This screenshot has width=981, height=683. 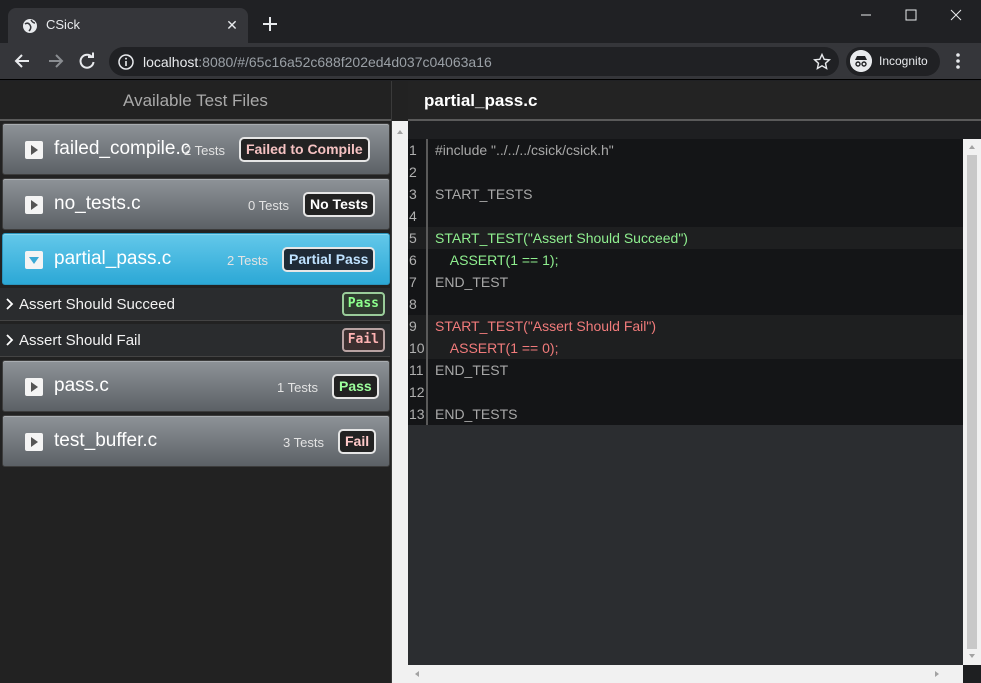 I want to click on tab-strip: CSick ✕, so click(x=490, y=21).